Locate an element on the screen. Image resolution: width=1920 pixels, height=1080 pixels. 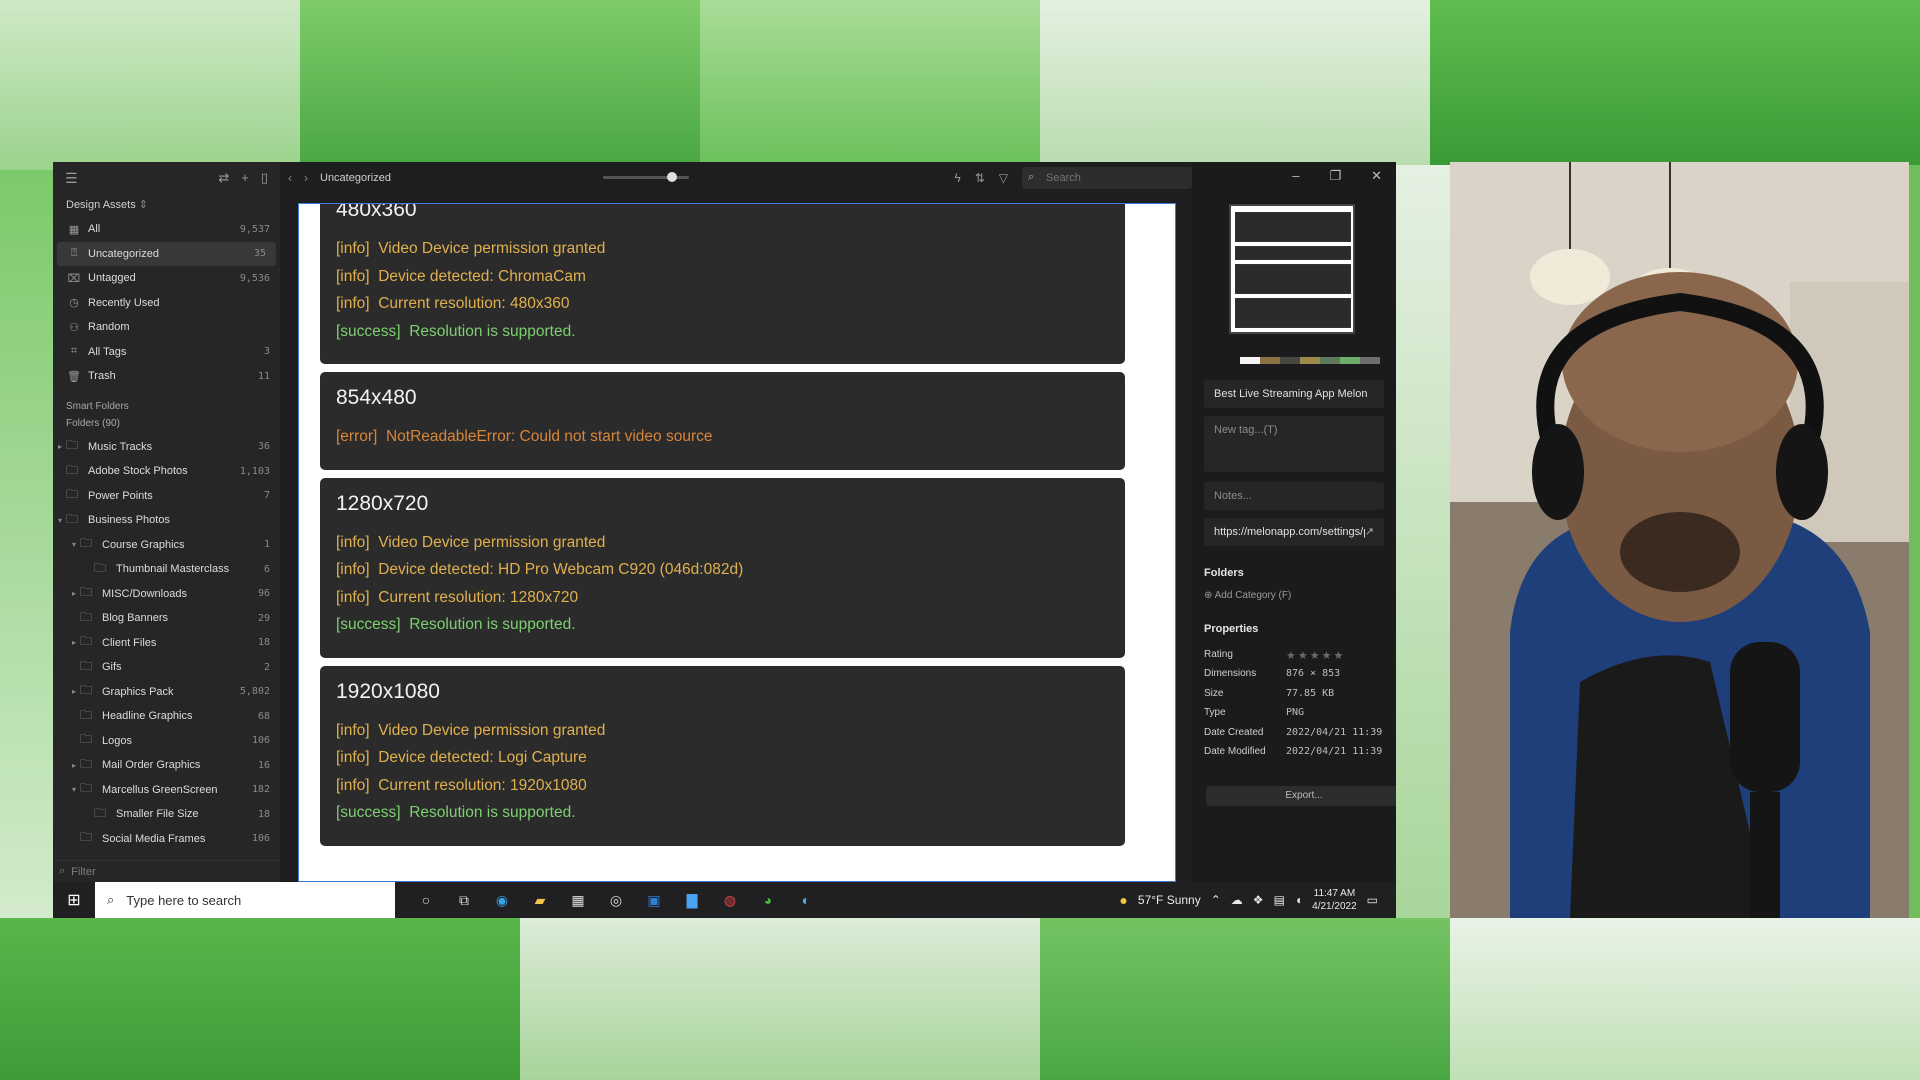
search-input is located at coordinates (1107, 178).